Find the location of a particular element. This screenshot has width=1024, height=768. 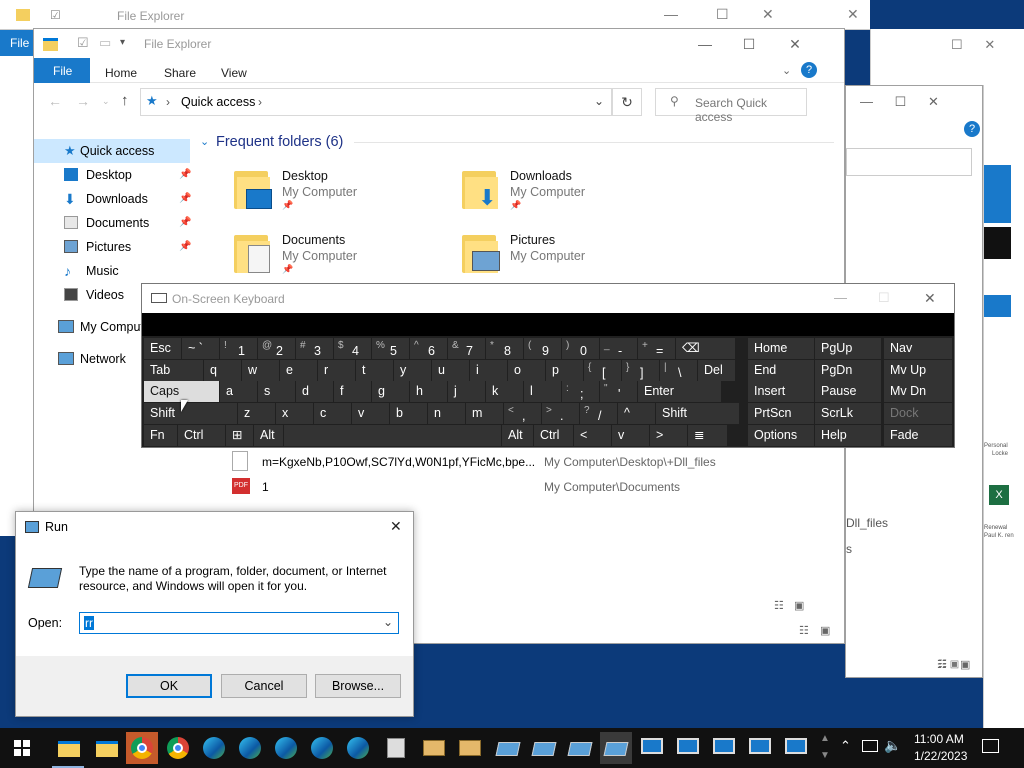

osk-key: * 8 is located at coordinates (504, 348).